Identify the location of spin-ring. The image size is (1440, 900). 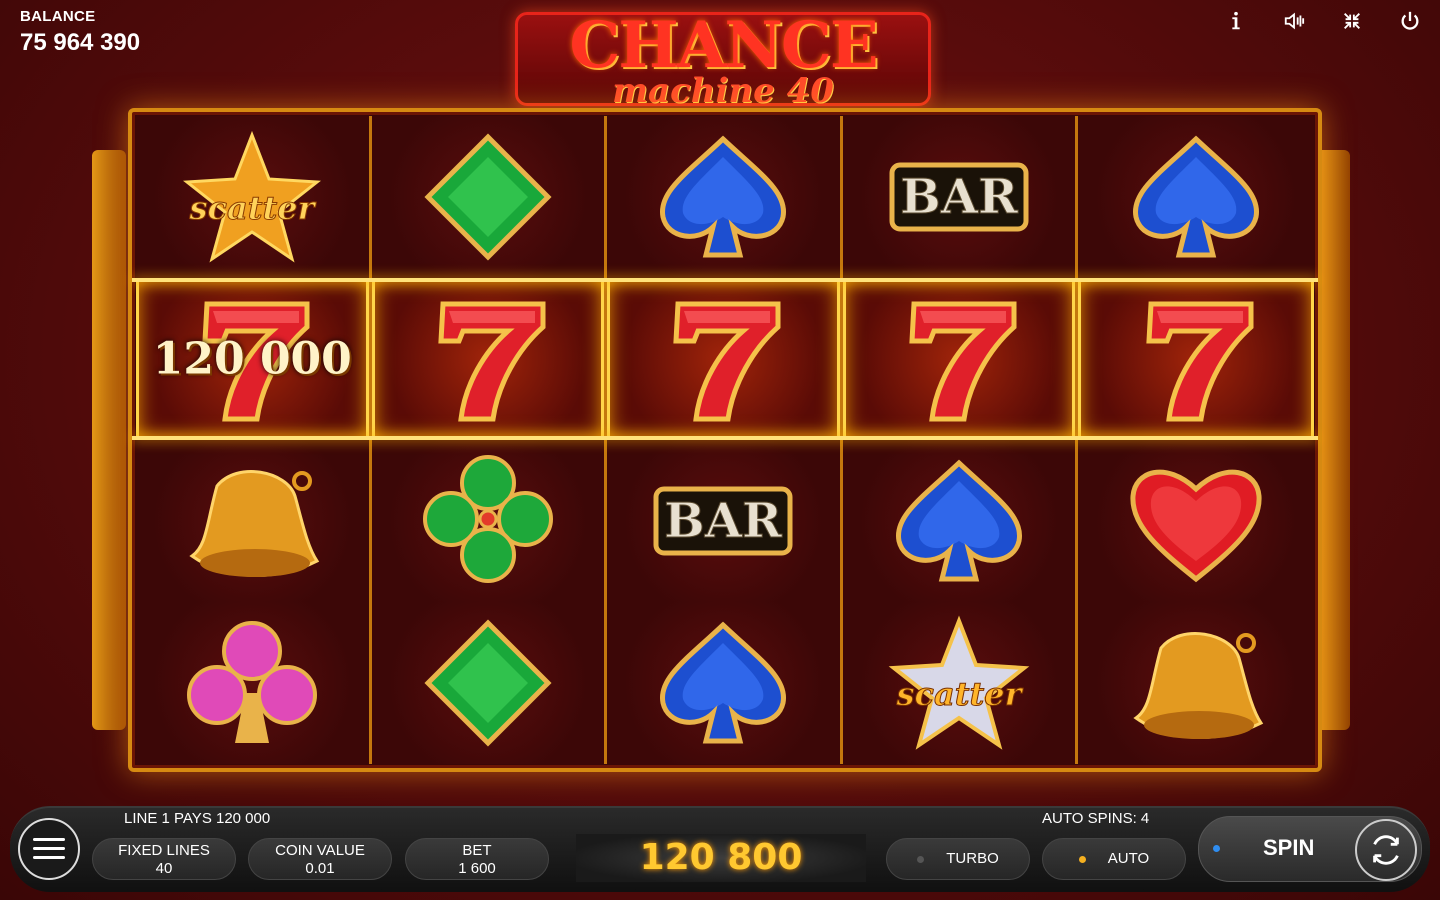
(1386, 850).